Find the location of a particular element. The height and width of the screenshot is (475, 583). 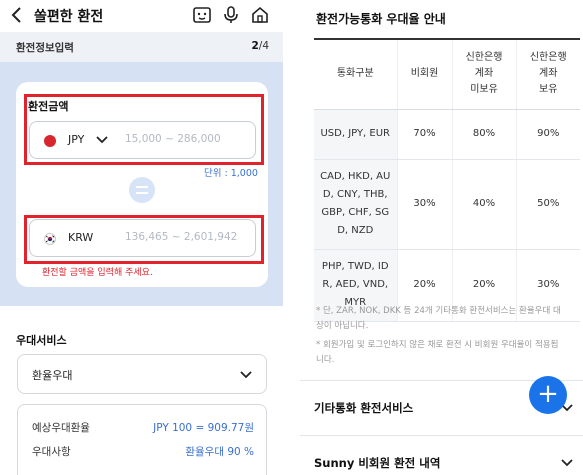

header-cell: 비회원 is located at coordinates (424, 74).